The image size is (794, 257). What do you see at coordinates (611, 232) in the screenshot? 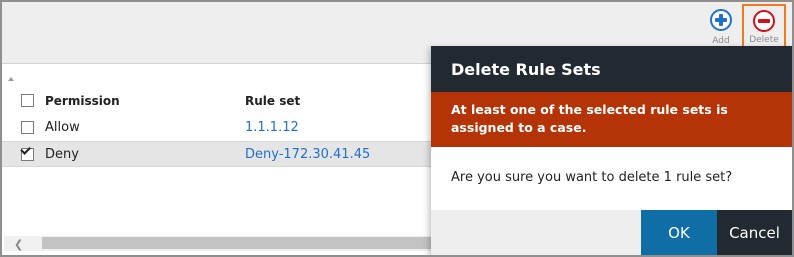
I see `dialog-footer: OK Cancel` at bounding box center [611, 232].